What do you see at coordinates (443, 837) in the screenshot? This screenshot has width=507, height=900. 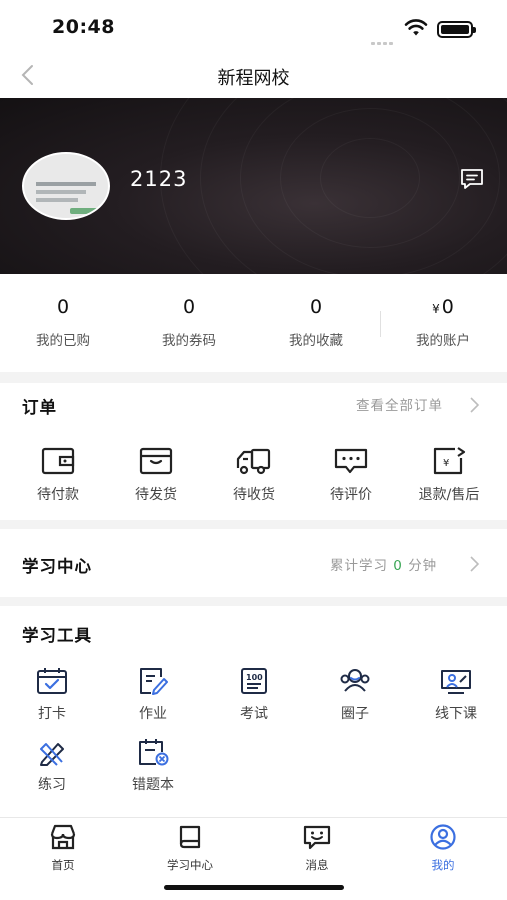 I see `profile-icon` at bounding box center [443, 837].